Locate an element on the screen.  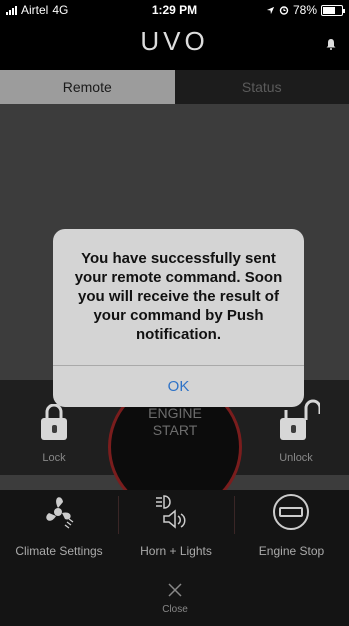
engine-start-text: ENGINE START is located at coordinates (175, 422).